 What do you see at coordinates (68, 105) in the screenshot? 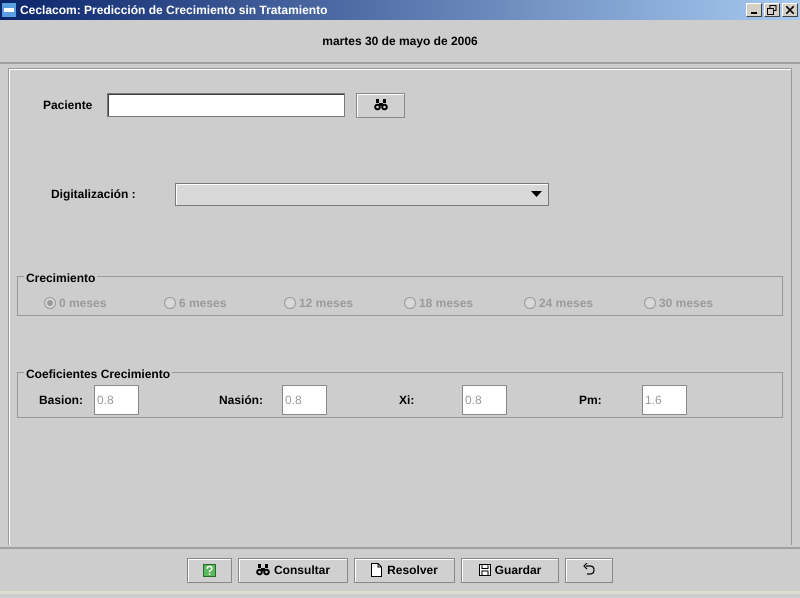
I see `patient-label: Paciente` at bounding box center [68, 105].